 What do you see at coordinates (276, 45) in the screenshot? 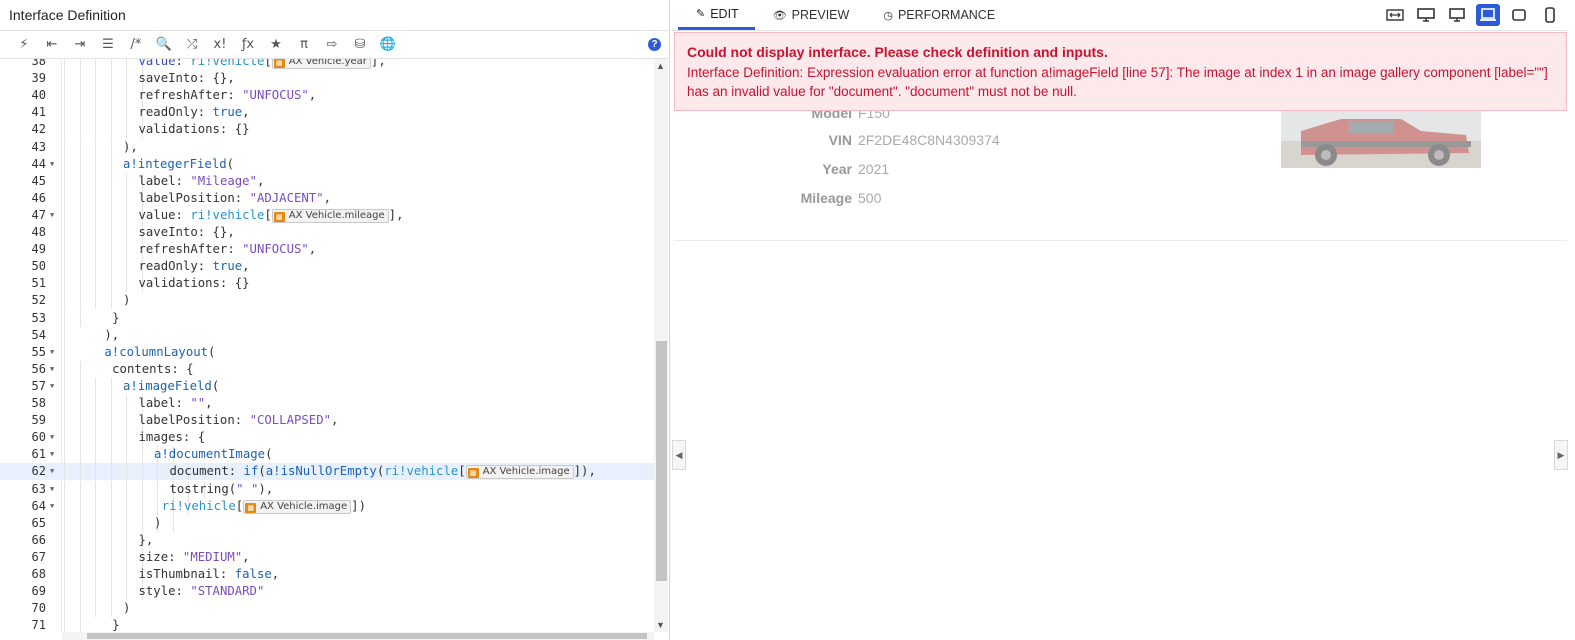
I see `star-icon: ★` at bounding box center [276, 45].